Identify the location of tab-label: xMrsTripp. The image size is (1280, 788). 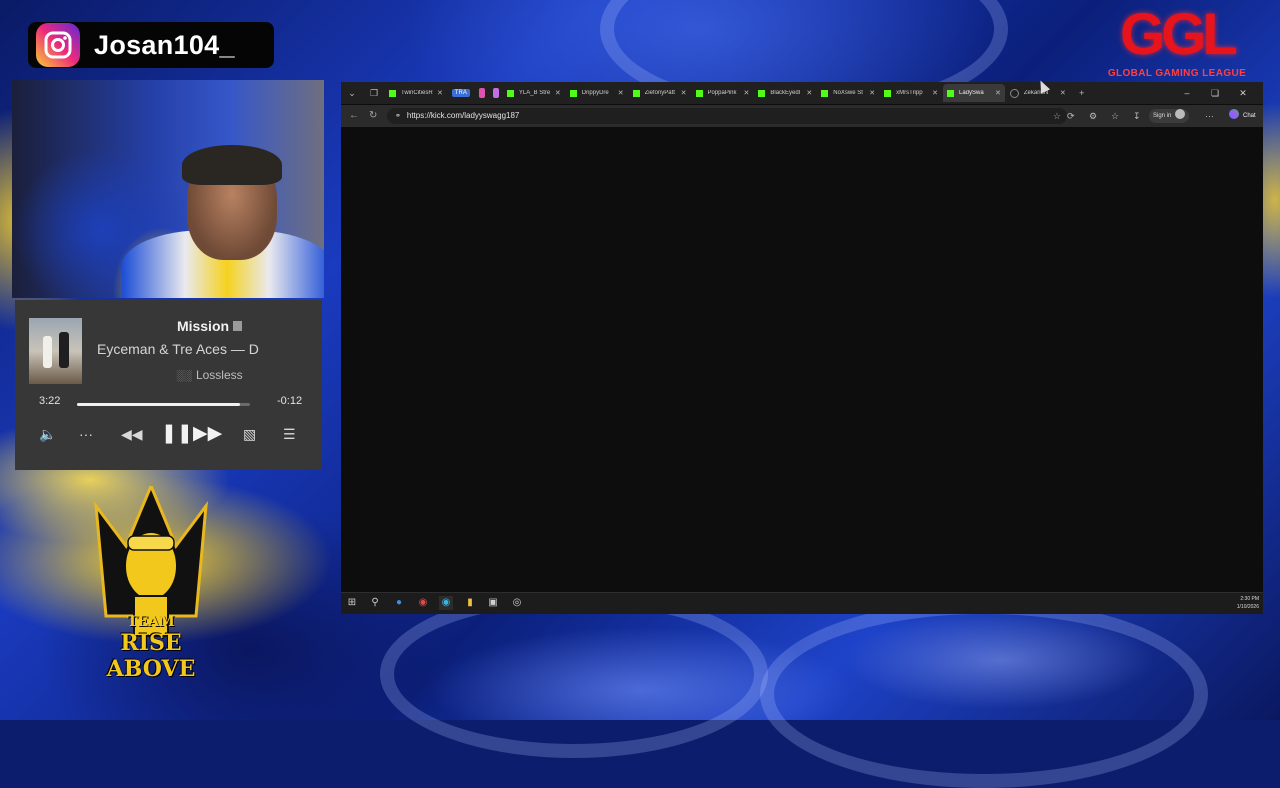
(909, 93).